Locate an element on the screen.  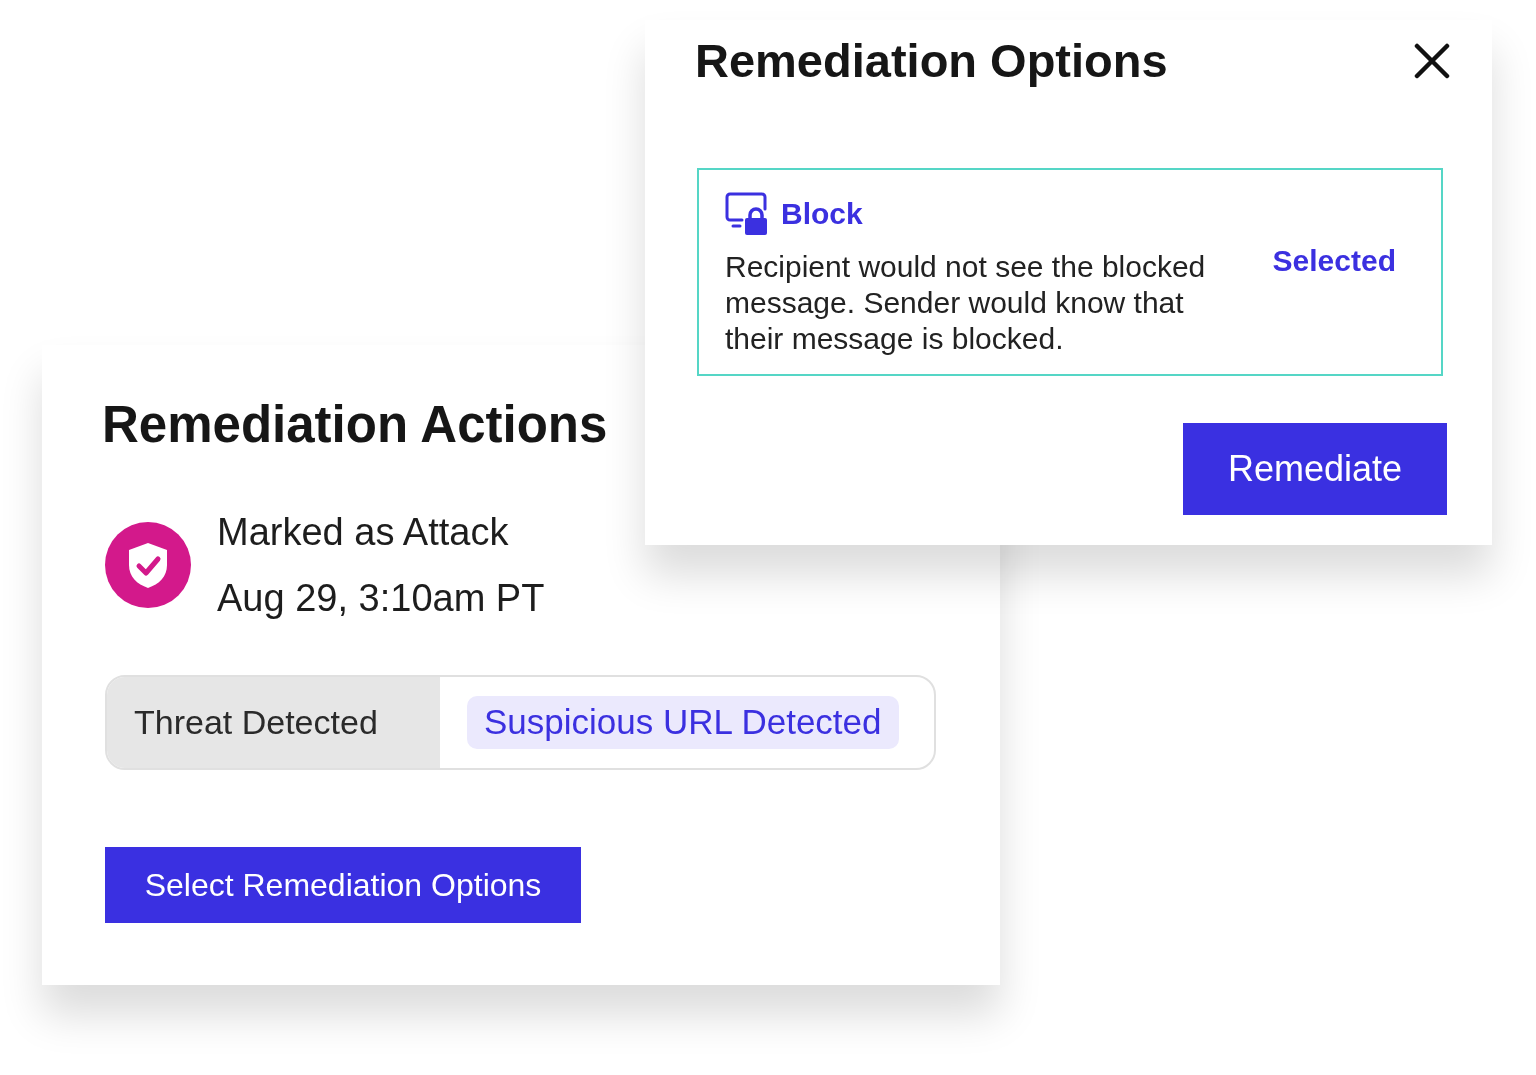
close-icon is located at coordinates (1432, 61).